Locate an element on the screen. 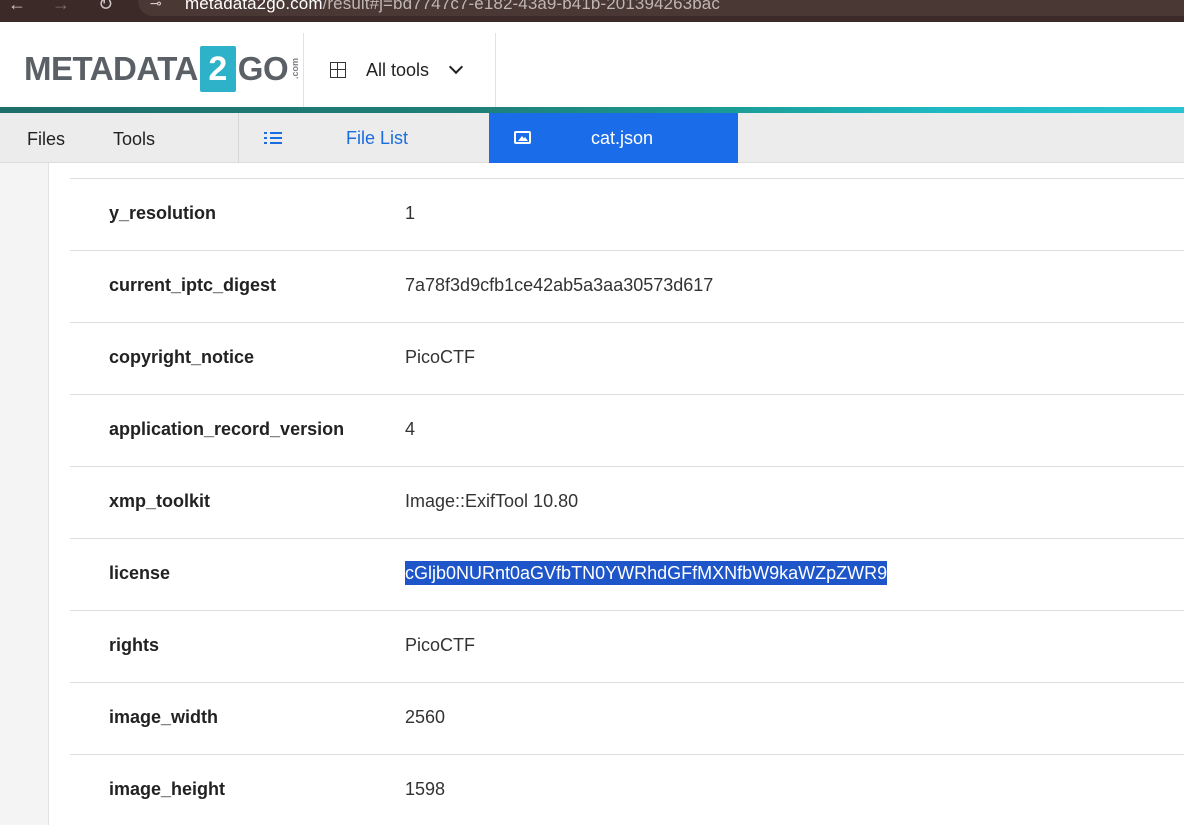 This screenshot has height=826, width=1184. metadata2go-logo: METADATA 2 GO .com is located at coordinates (162, 69).